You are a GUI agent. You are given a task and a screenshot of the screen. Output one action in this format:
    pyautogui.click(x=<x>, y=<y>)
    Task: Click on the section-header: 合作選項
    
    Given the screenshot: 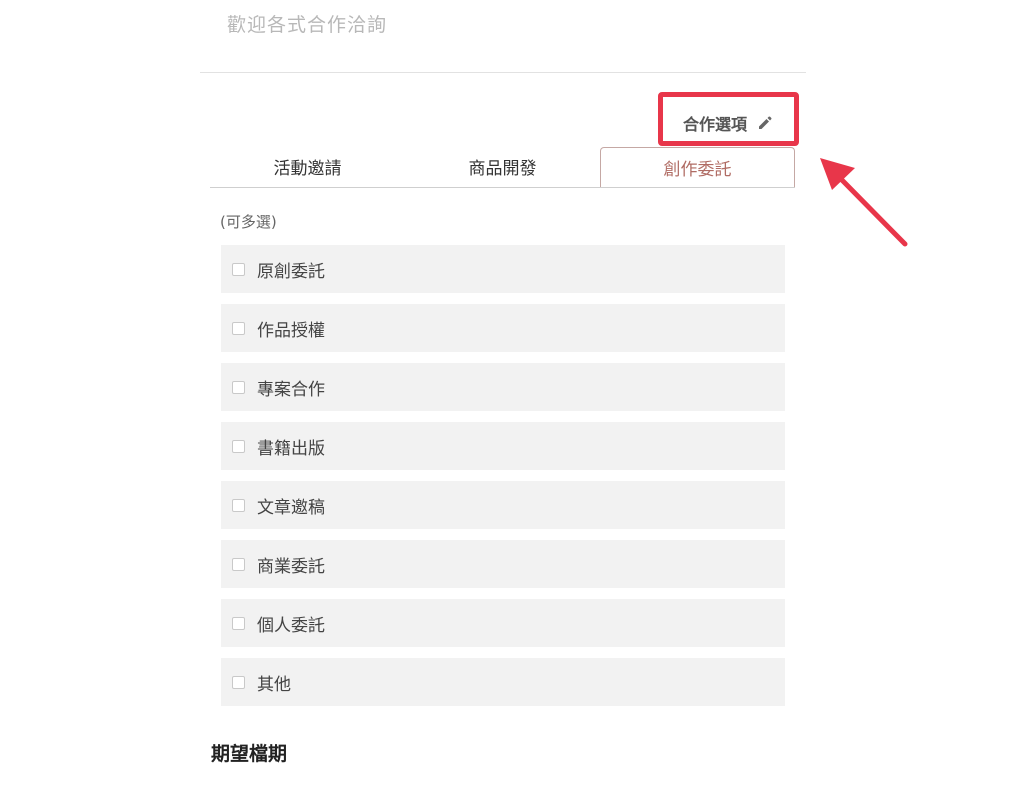 What is the action you would take?
    pyautogui.click(x=728, y=123)
    